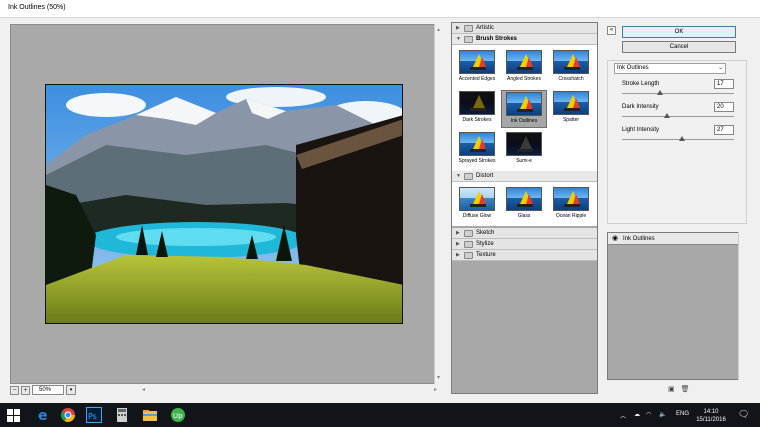 This screenshot has width=760, height=427. What do you see at coordinates (485, 176) in the screenshot?
I see `category-label: Distort` at bounding box center [485, 176].